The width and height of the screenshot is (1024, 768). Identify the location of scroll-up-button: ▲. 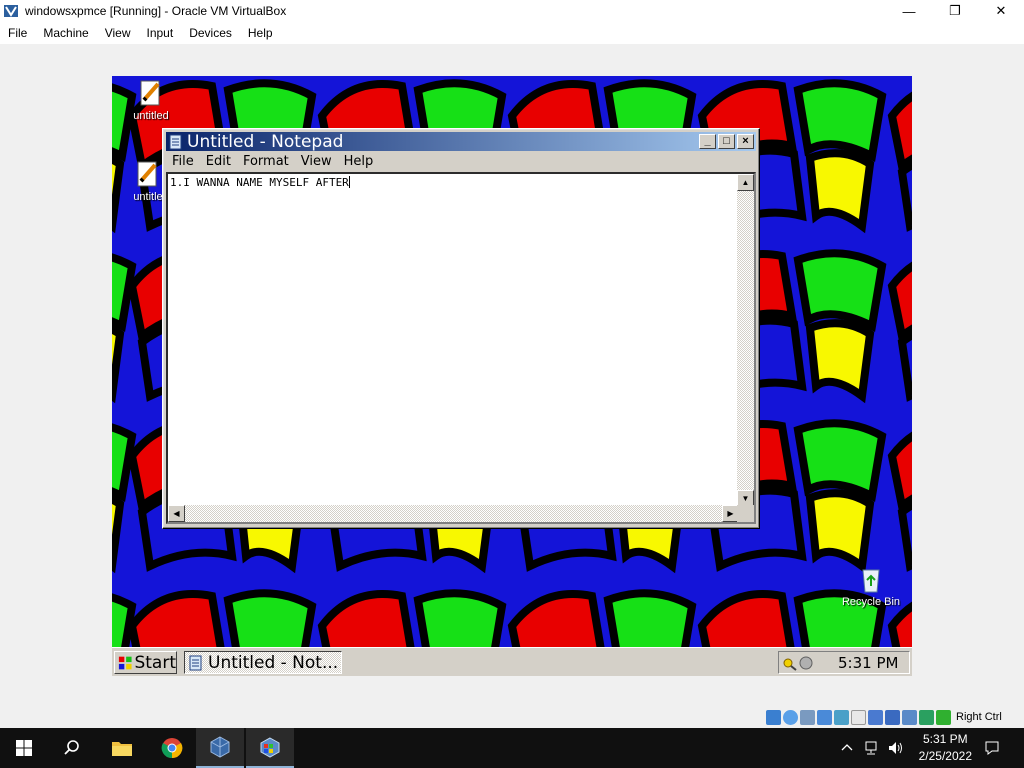
(745, 182).